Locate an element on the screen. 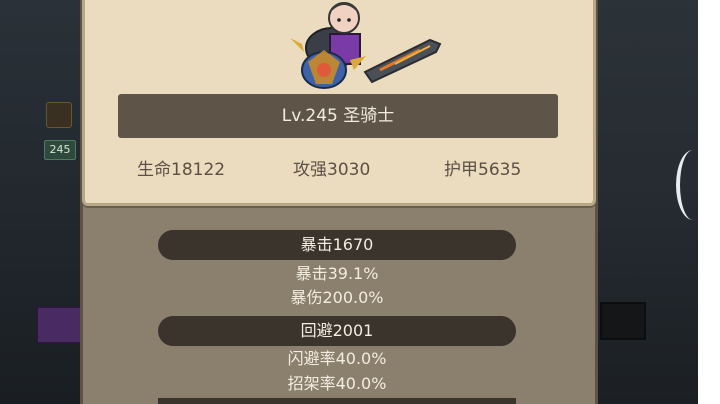 Image resolution: width=720 pixels, height=404 pixels. background-slot is located at coordinates (61, 325).